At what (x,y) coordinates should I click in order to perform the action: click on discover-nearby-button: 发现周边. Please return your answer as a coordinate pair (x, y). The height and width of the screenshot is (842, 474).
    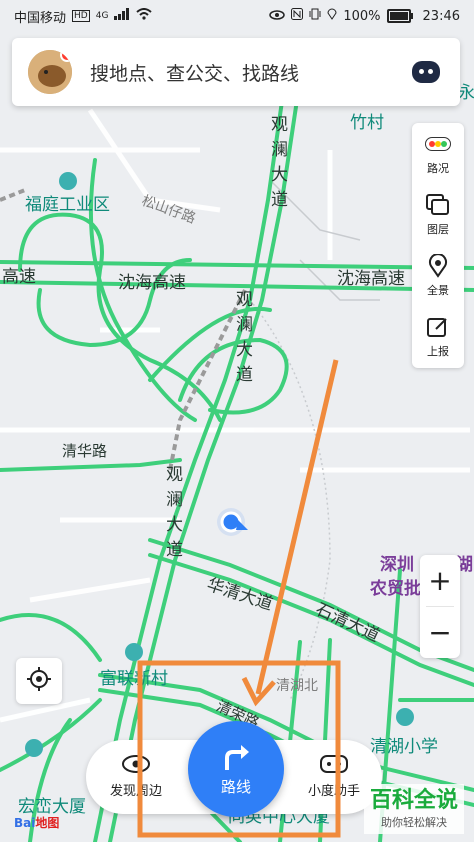
    Looking at the image, I should click on (136, 774).